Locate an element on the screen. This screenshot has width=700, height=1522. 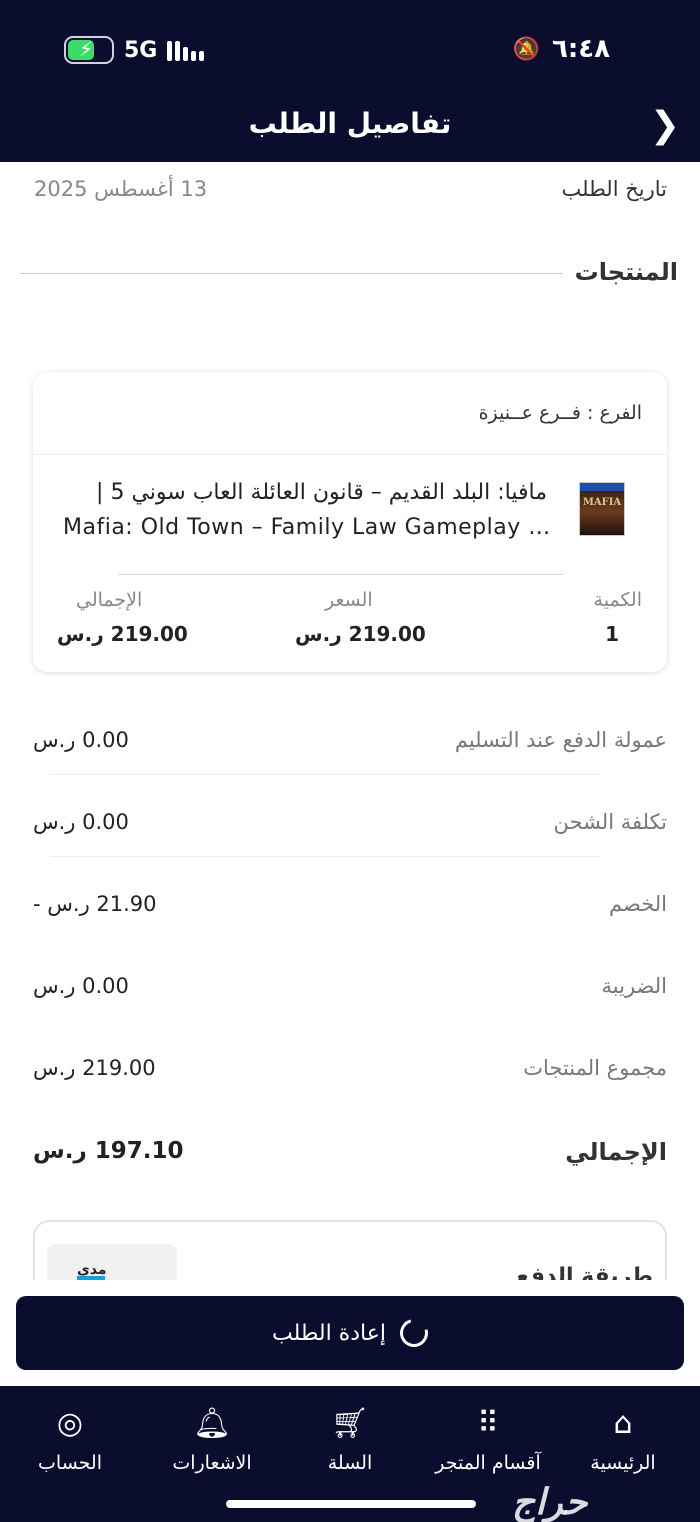
products-section-title: المنتجات is located at coordinates (626, 272).